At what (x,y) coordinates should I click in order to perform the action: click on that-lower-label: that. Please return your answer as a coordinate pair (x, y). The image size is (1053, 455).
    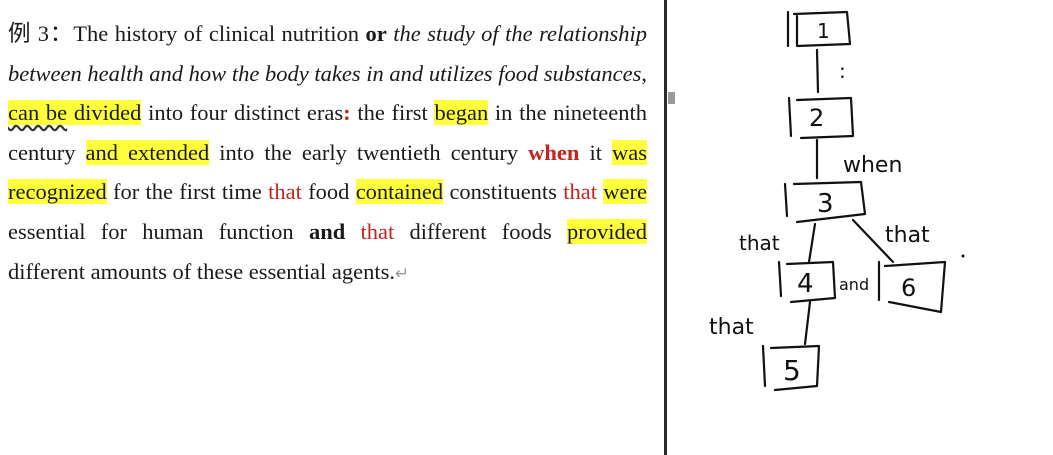
    Looking at the image, I should click on (731, 327).